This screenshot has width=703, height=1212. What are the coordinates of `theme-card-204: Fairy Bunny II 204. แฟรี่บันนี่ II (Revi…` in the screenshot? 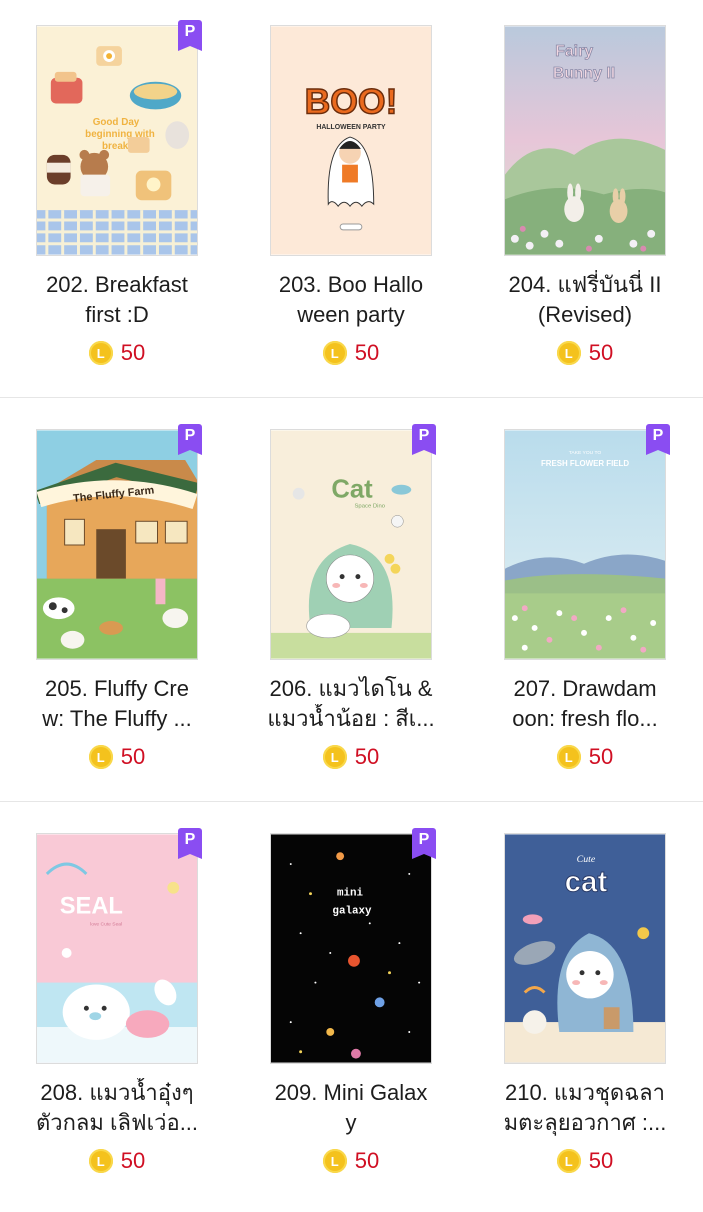 It's located at (585, 198).